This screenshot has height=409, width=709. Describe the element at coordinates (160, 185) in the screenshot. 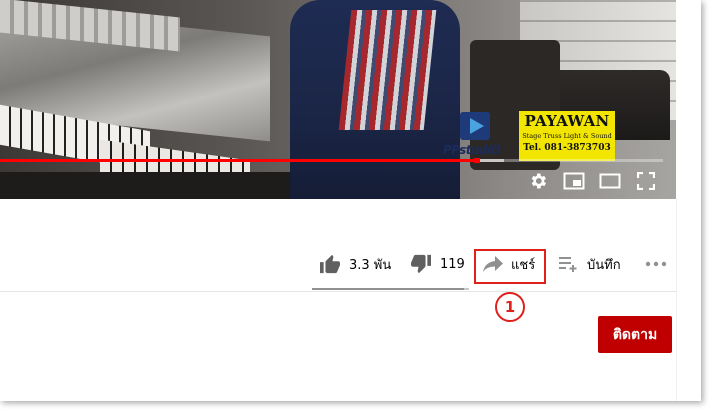

I see `video-shadow` at that location.